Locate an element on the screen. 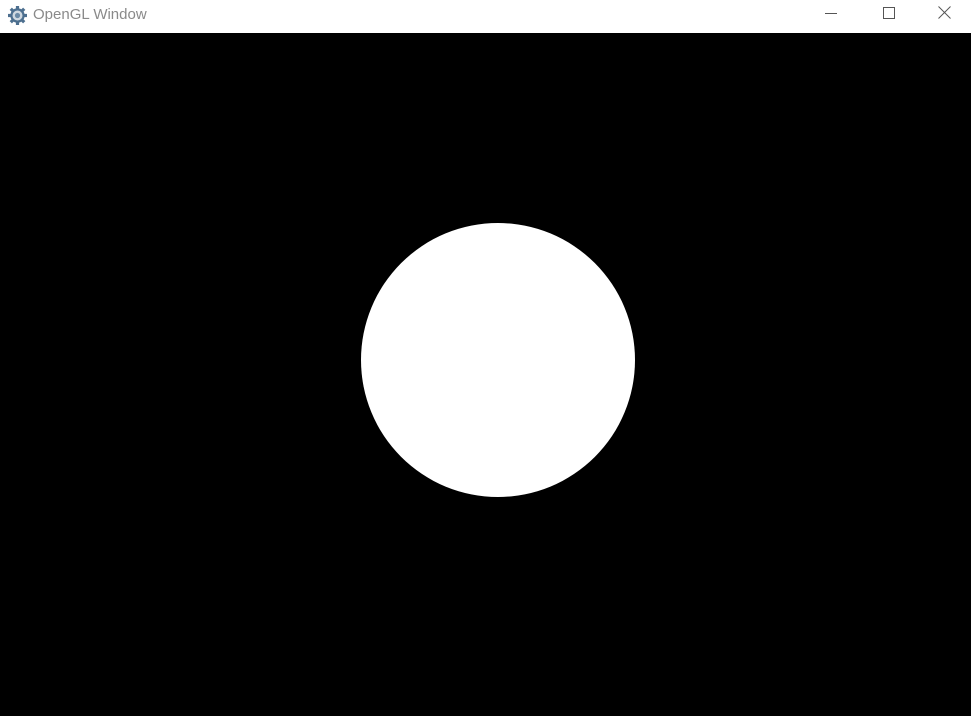 This screenshot has height=716, width=971. close-button is located at coordinates (944, 15).